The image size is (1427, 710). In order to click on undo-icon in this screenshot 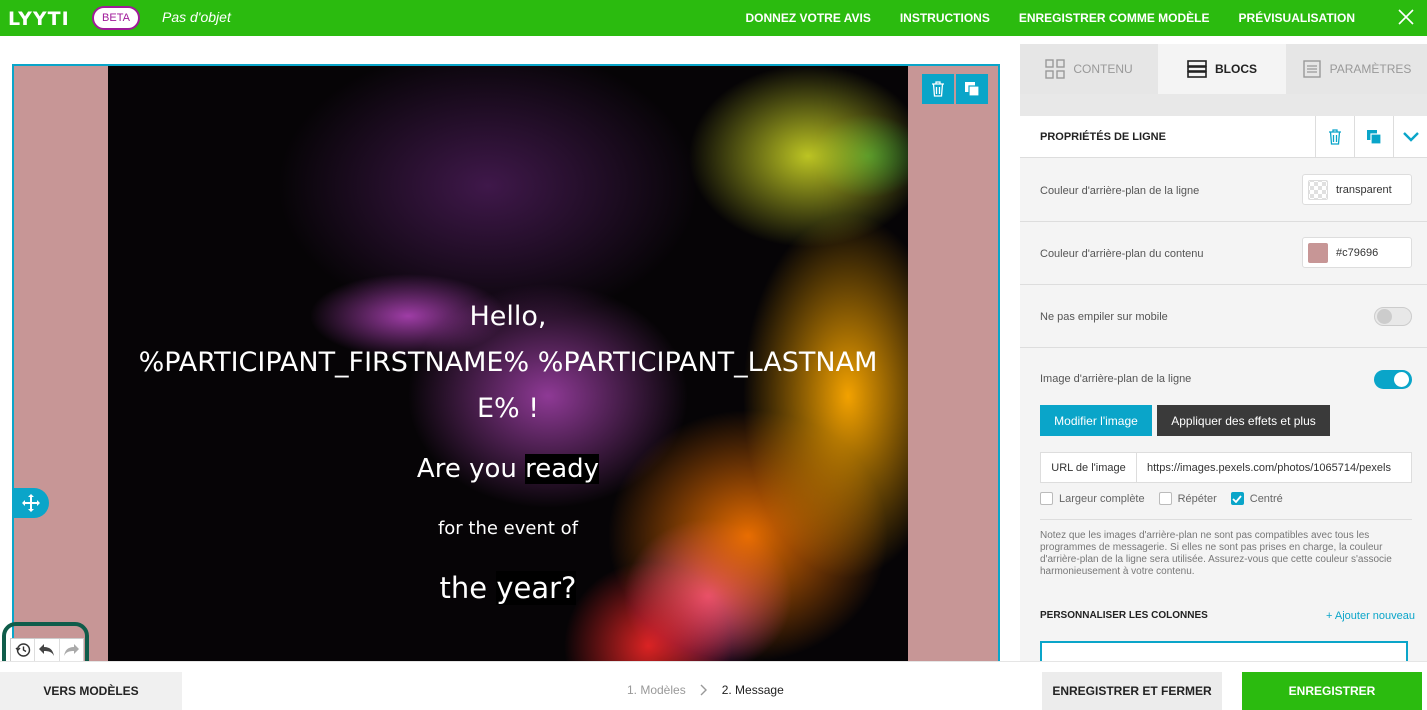, I will do `click(46, 650)`.